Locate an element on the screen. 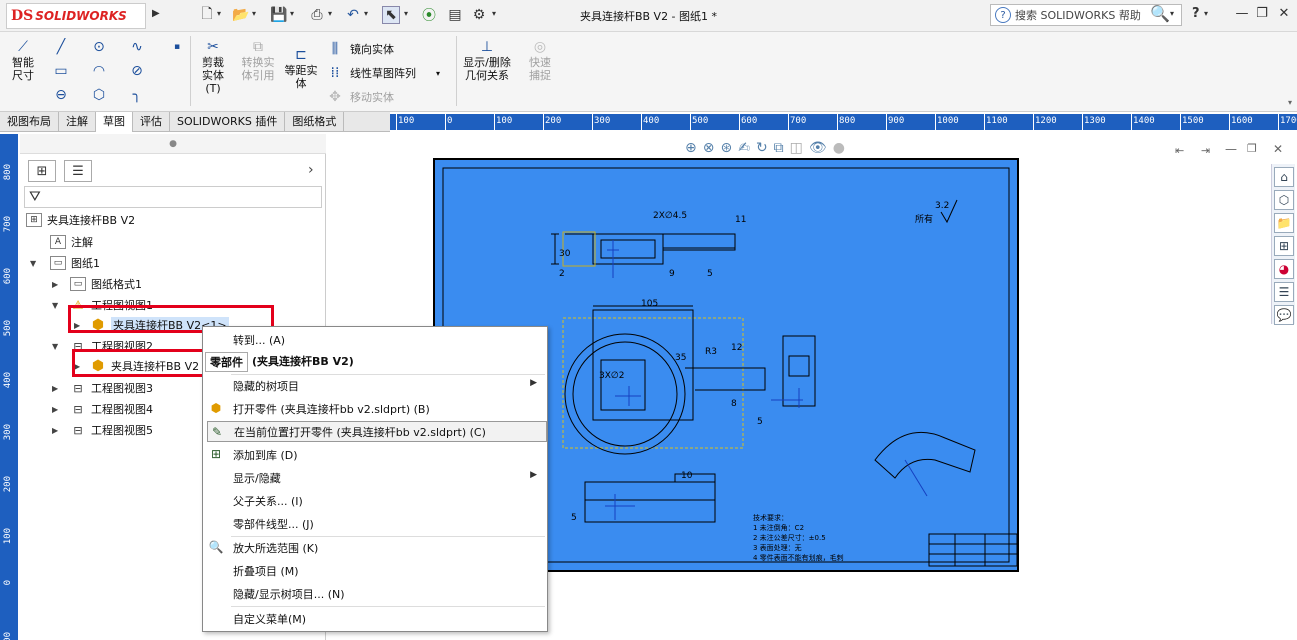 This screenshot has width=1297, height=640. menu-item-add-to-library: ⊞ 添加到库 (D) is located at coordinates (375, 454).